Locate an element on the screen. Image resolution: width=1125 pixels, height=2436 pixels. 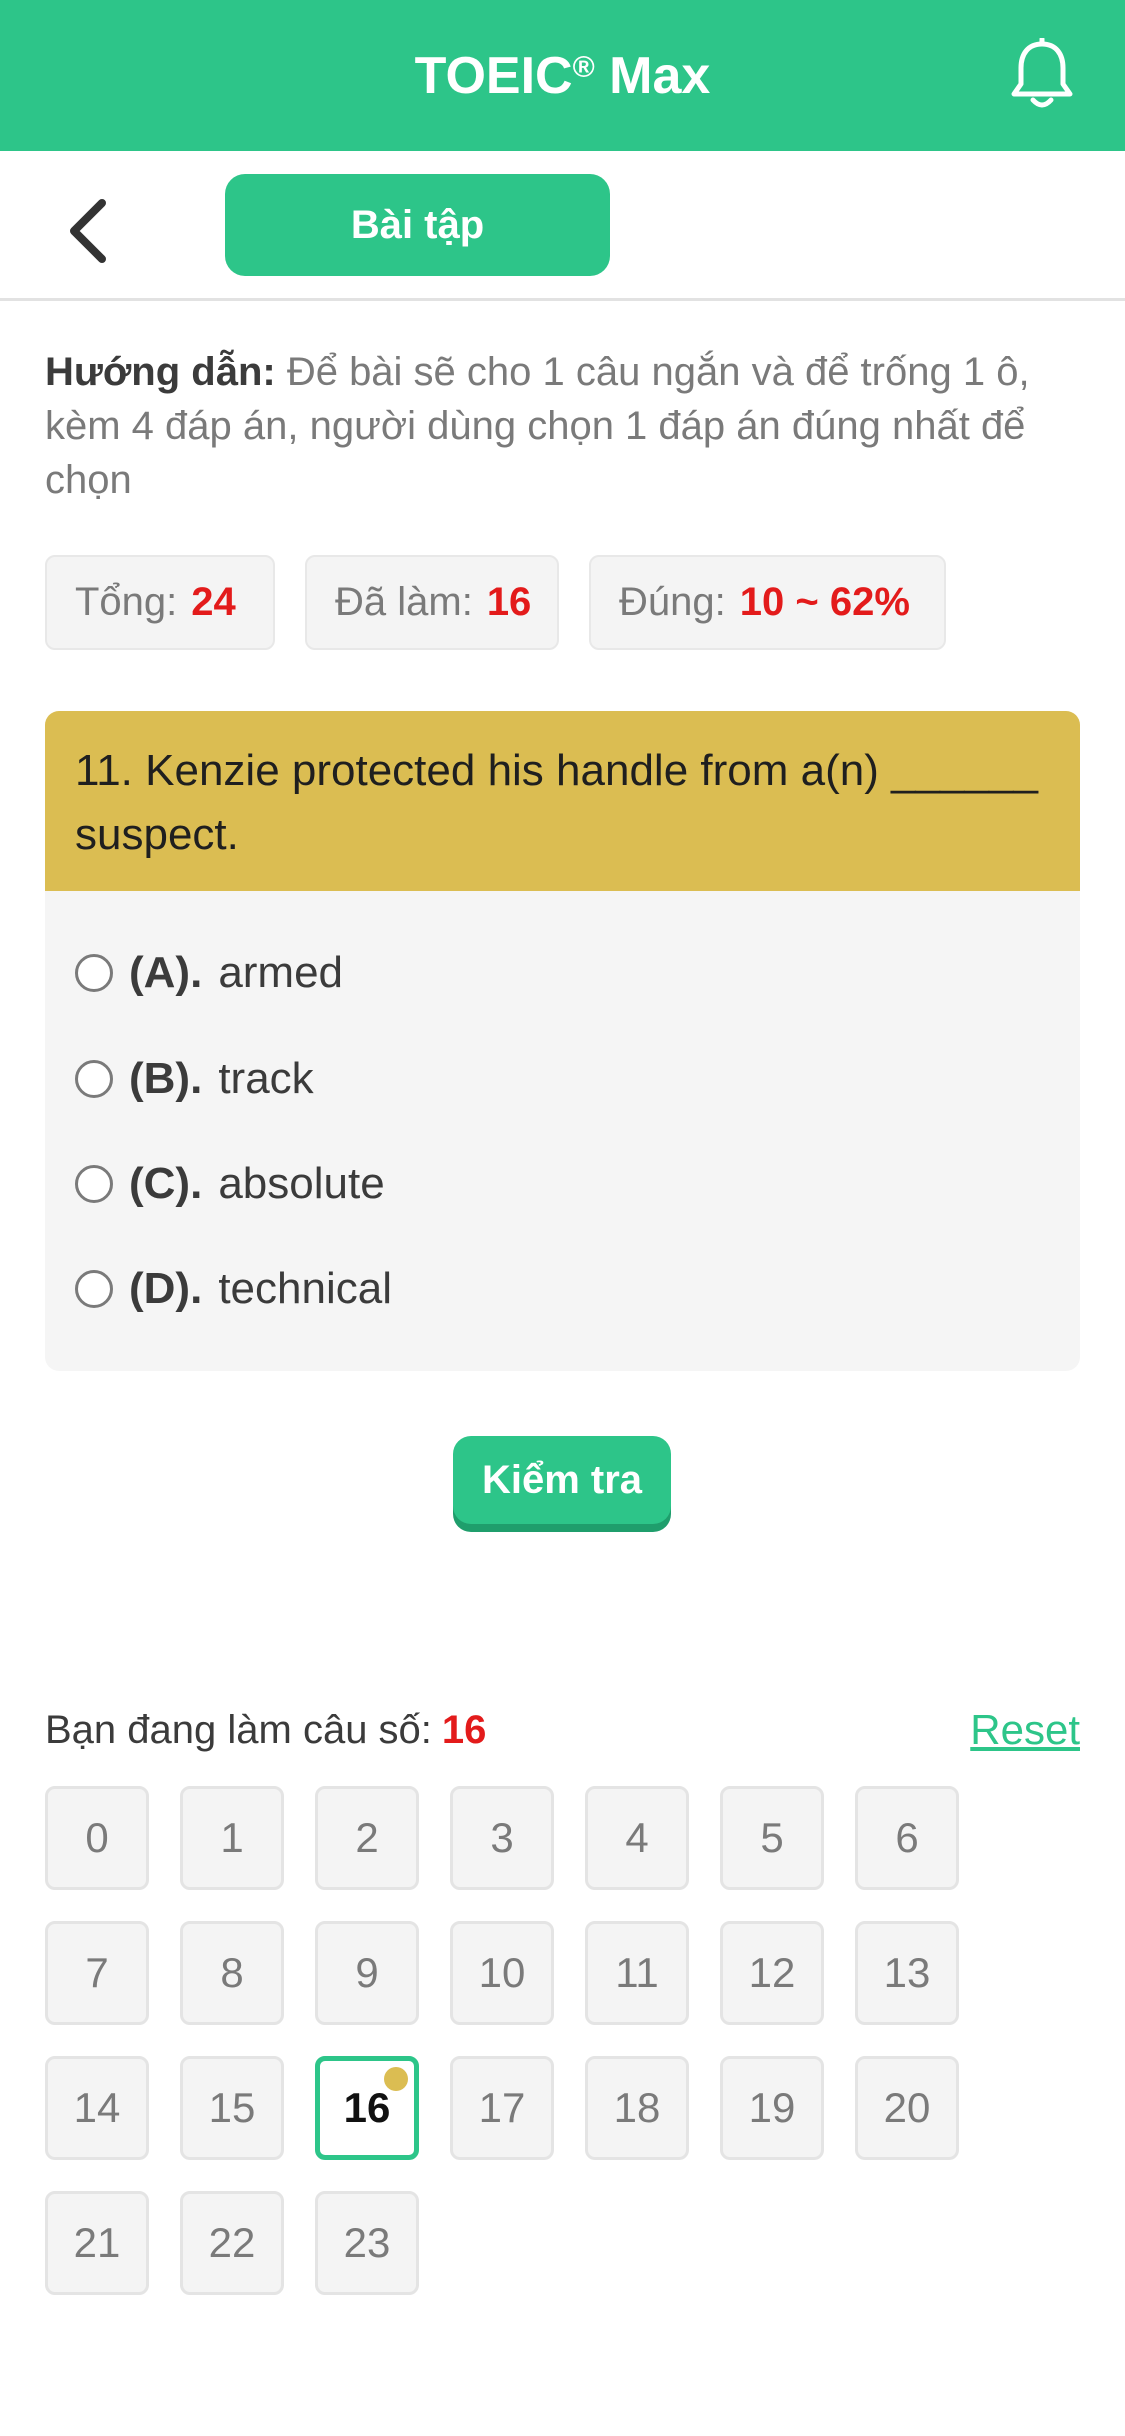
question-number-button: 18 is located at coordinates (637, 2108).